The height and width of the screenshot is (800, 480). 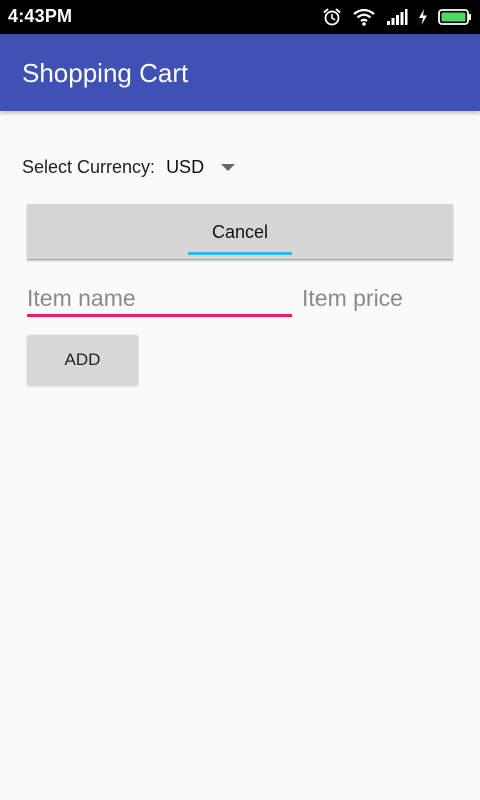 I want to click on currency-dropdown: USD, so click(x=201, y=167).